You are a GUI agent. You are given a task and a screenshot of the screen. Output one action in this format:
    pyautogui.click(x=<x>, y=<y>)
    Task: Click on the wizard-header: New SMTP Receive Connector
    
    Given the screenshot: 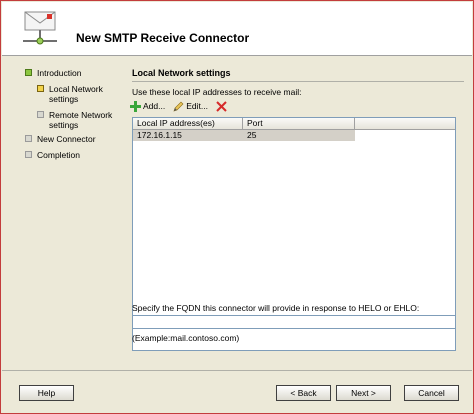 What is the action you would take?
    pyautogui.click(x=237, y=29)
    